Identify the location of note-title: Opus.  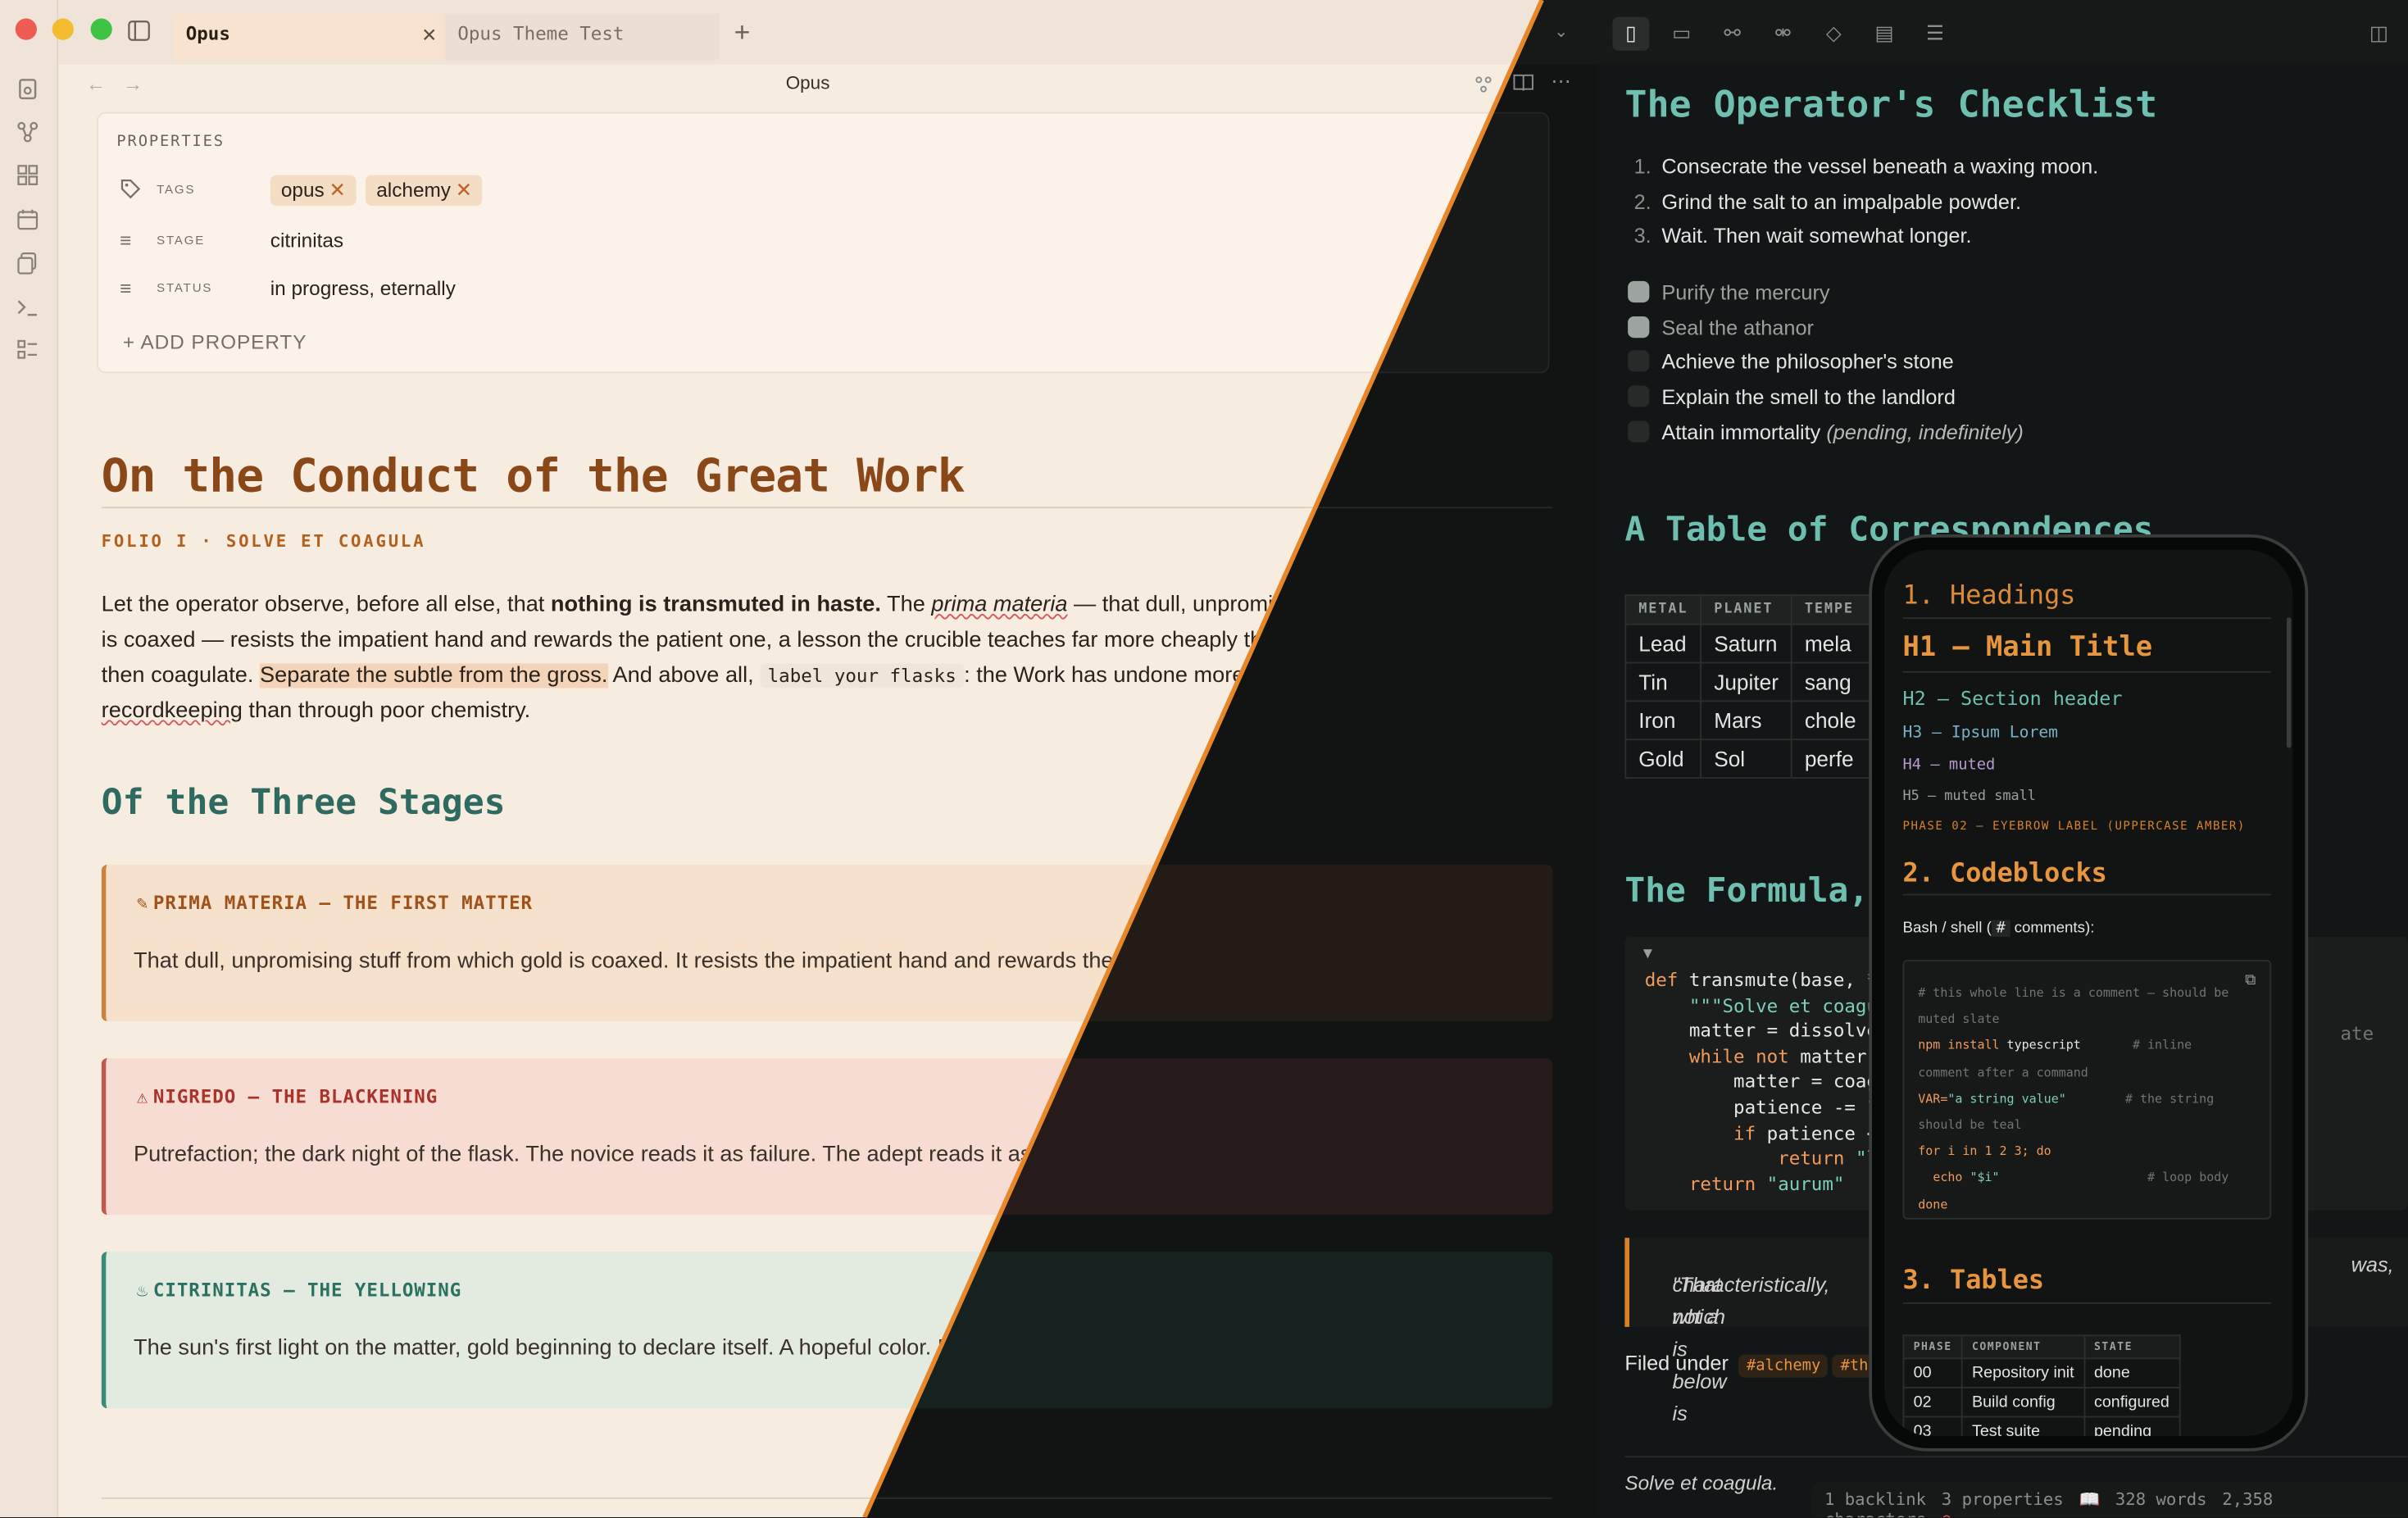
(807, 83).